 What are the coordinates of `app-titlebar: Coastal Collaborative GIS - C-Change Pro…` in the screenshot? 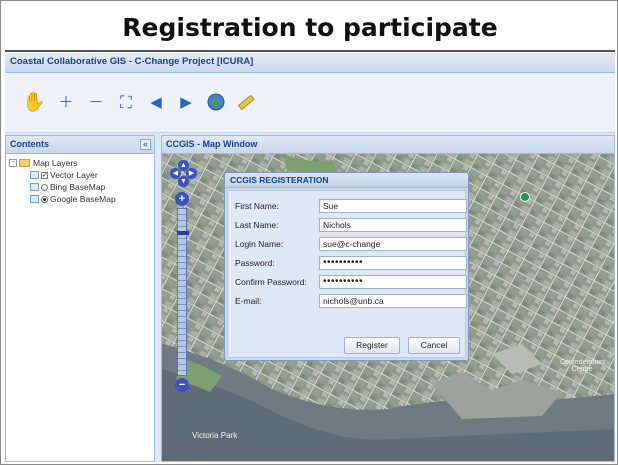 It's located at (310, 63).